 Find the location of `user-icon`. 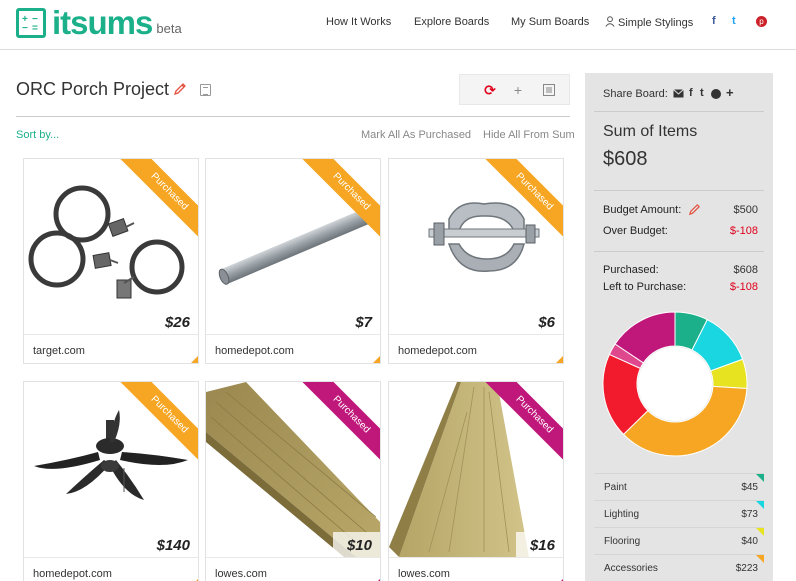

user-icon is located at coordinates (610, 21).